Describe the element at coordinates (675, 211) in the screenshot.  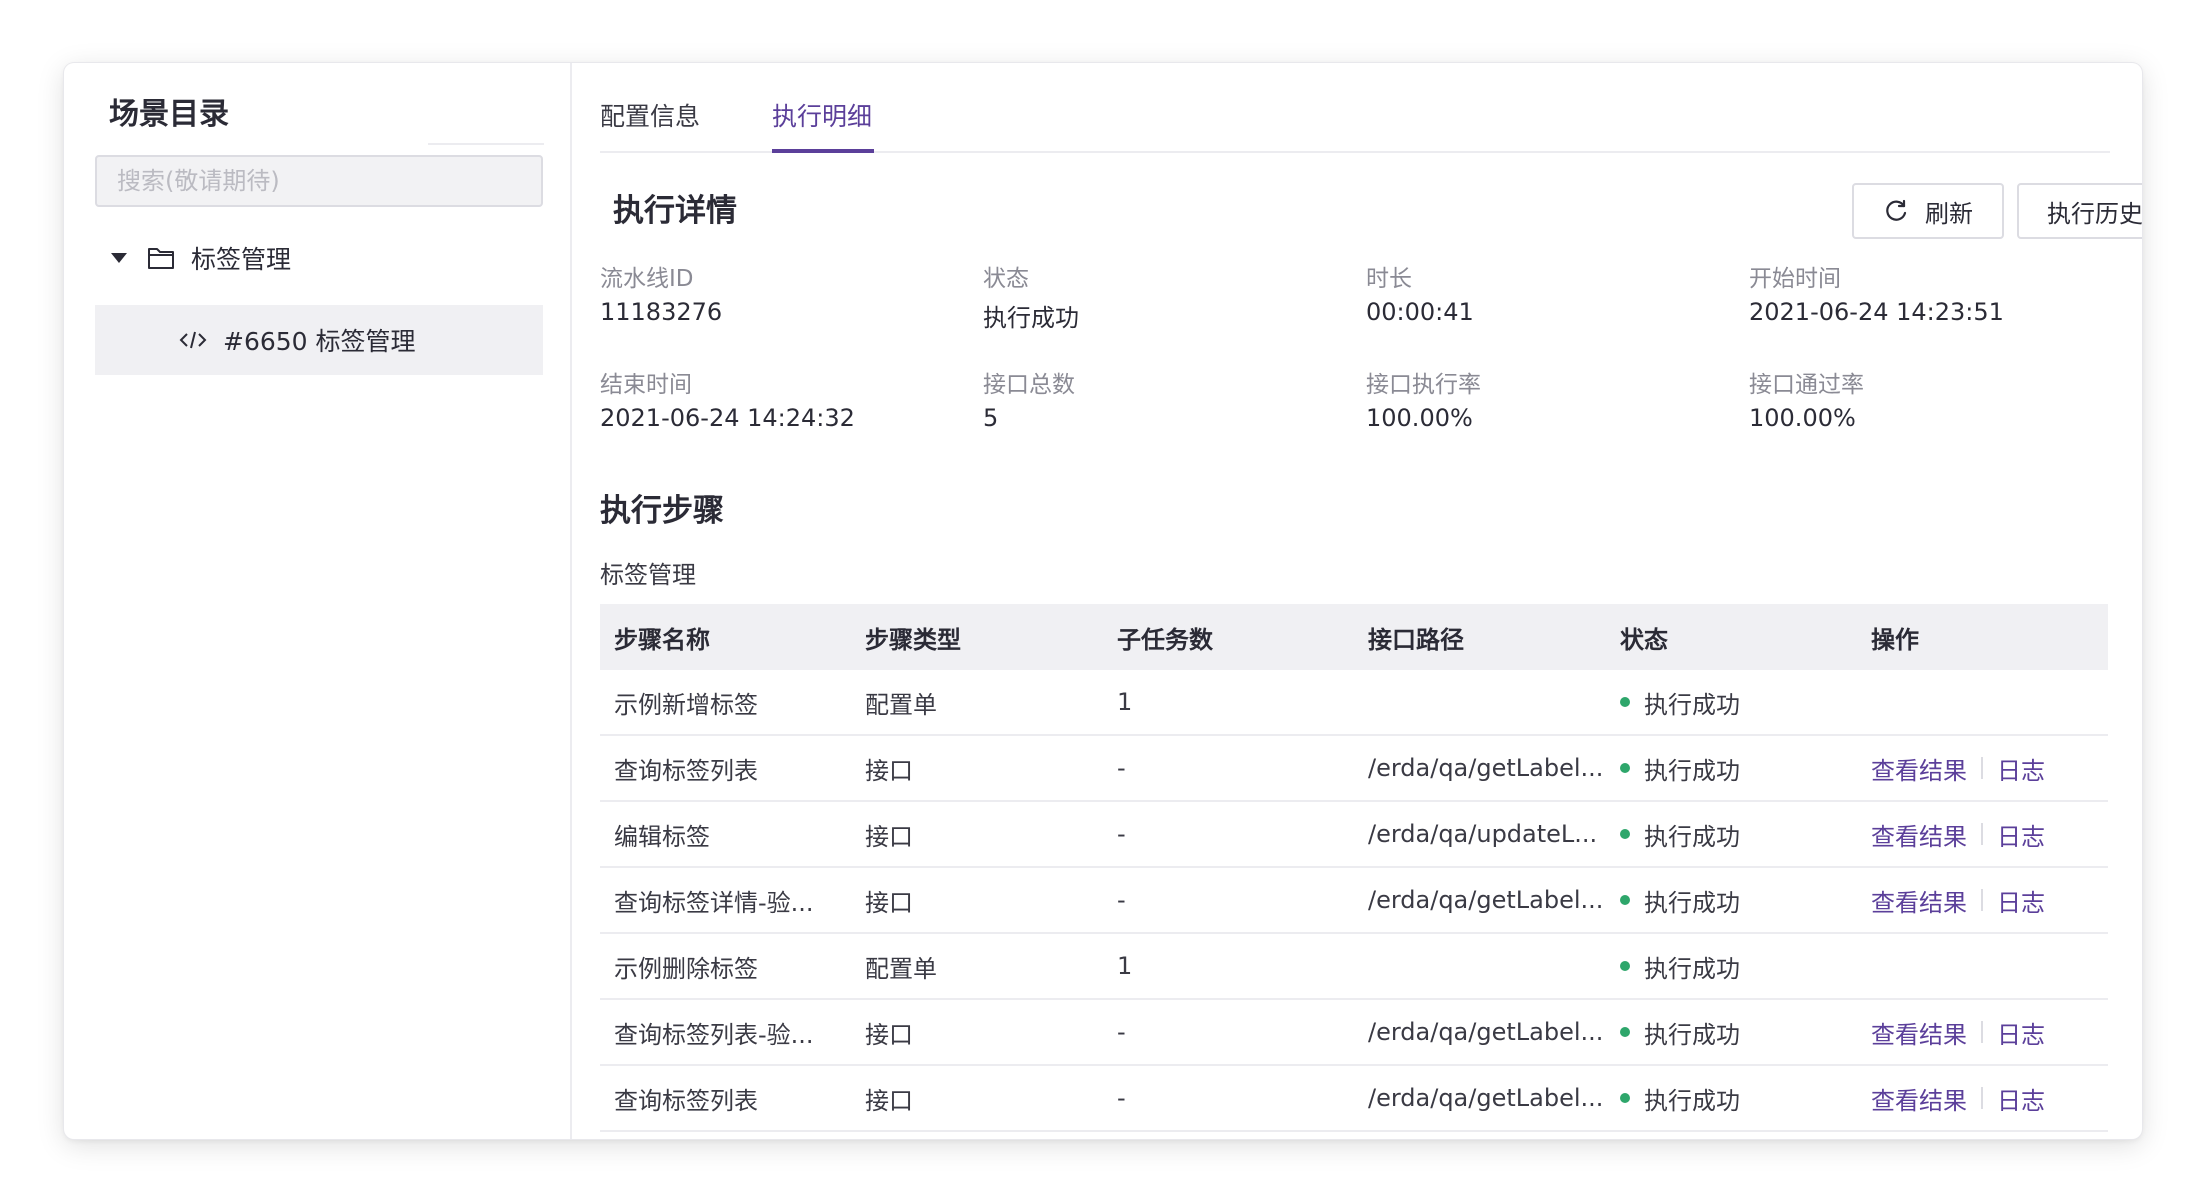
I see `execution-details-title: 执行详情` at that location.